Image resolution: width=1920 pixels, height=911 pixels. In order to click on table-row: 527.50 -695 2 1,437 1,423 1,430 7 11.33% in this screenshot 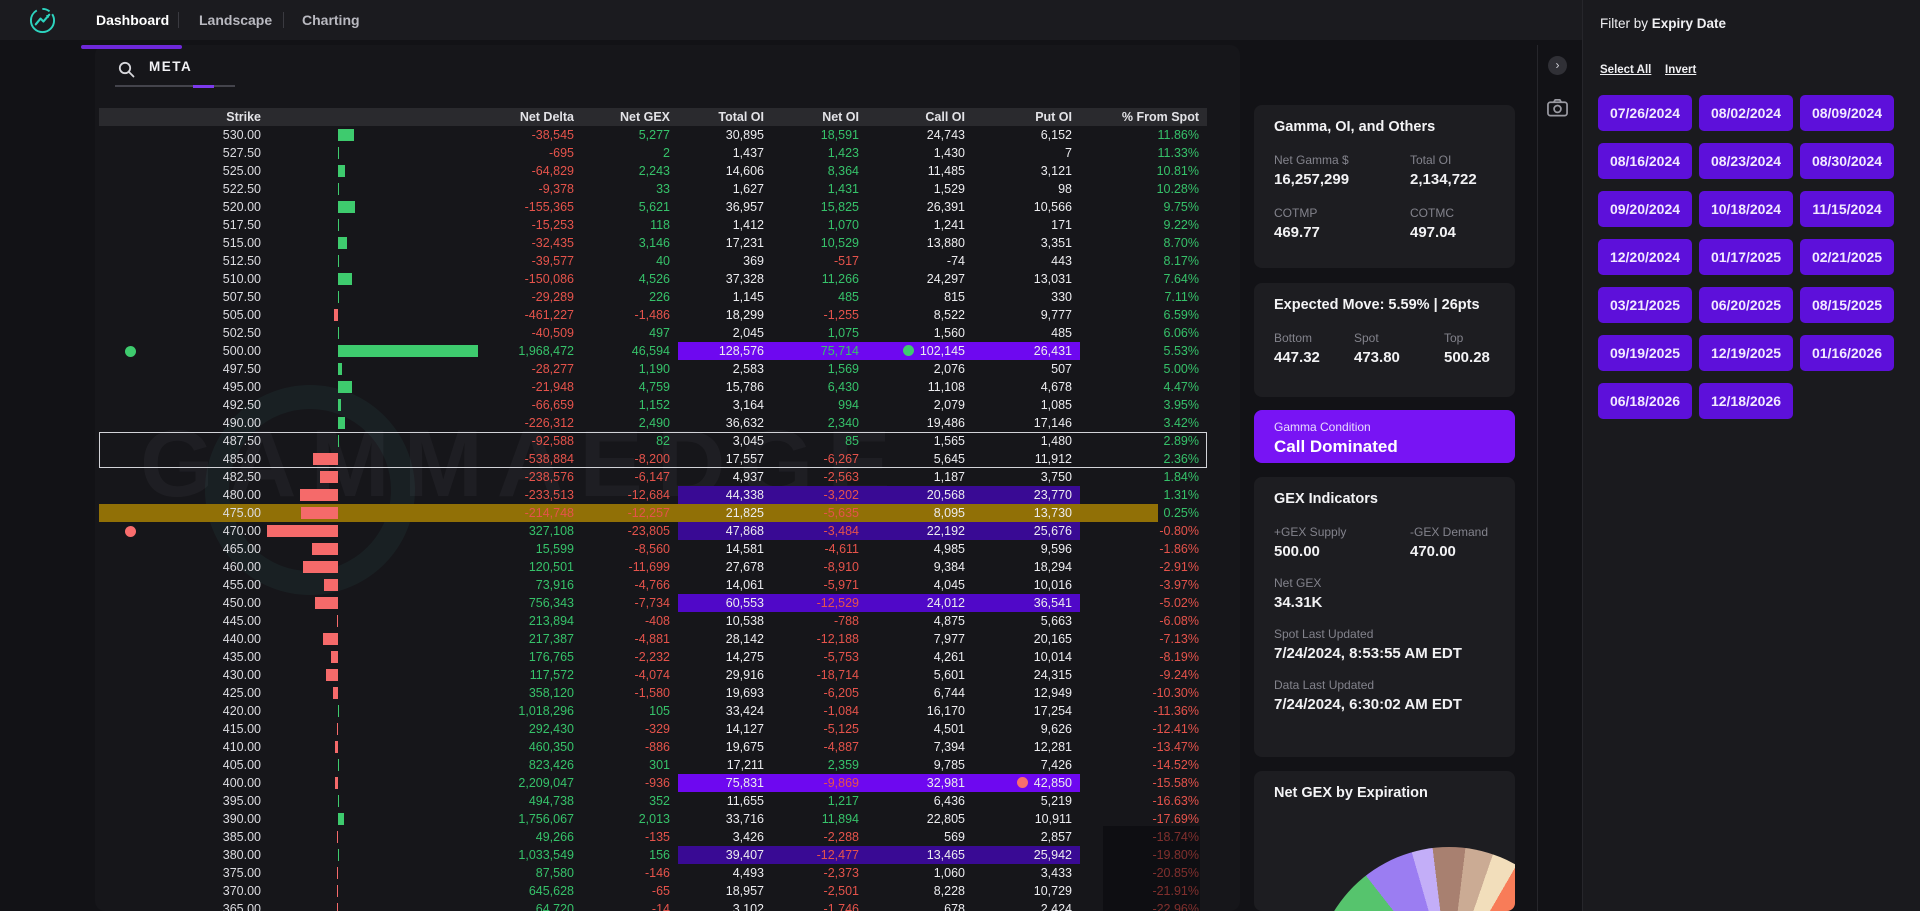, I will do `click(653, 153)`.